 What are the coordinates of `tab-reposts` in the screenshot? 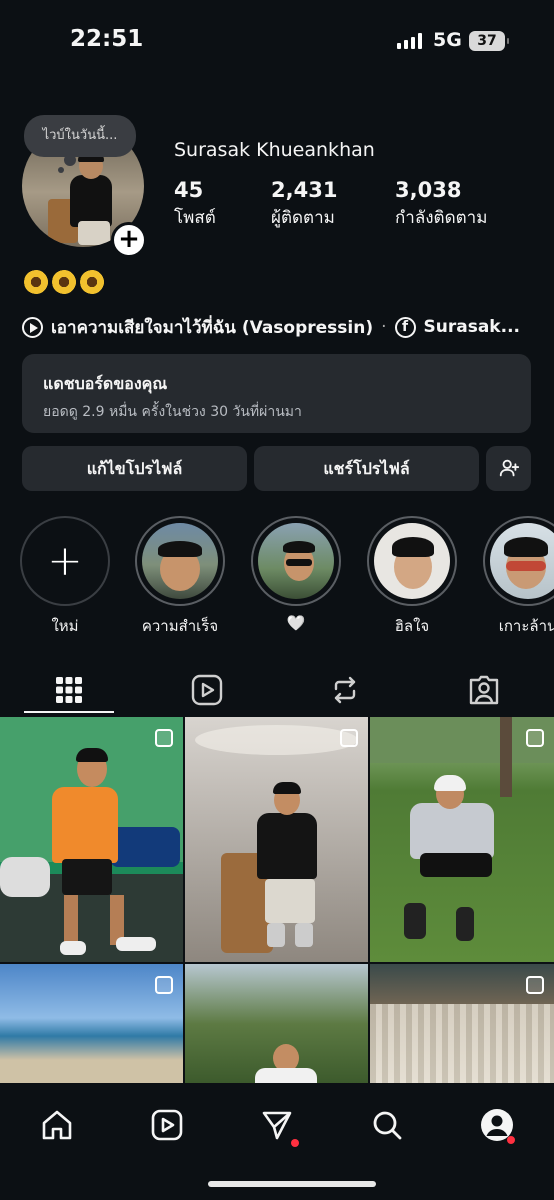 It's located at (345, 690).